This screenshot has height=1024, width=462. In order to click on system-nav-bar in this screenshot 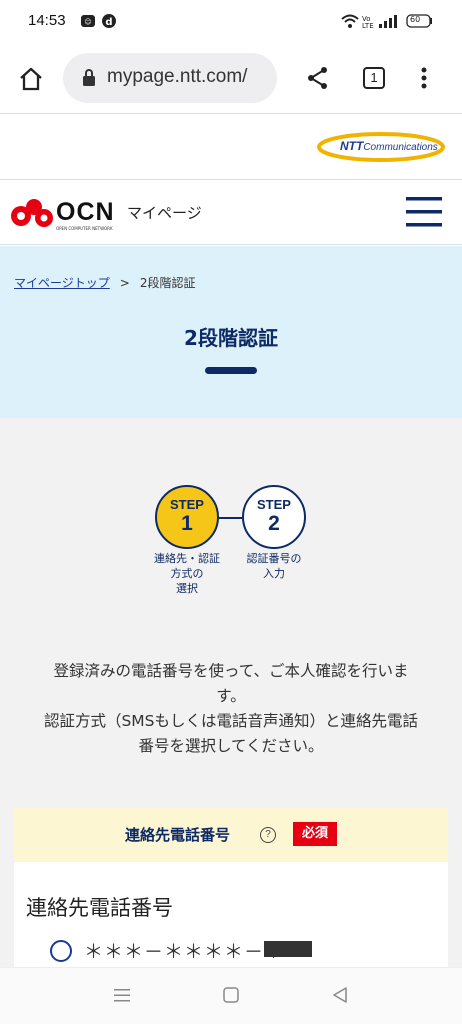, I will do `click(231, 995)`.